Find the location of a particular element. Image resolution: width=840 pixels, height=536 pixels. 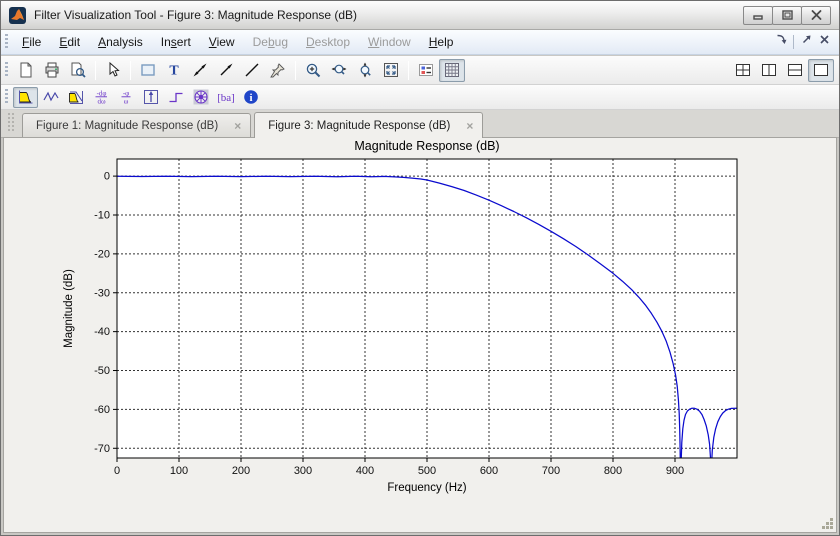

info-icon: i is located at coordinates (251, 97).